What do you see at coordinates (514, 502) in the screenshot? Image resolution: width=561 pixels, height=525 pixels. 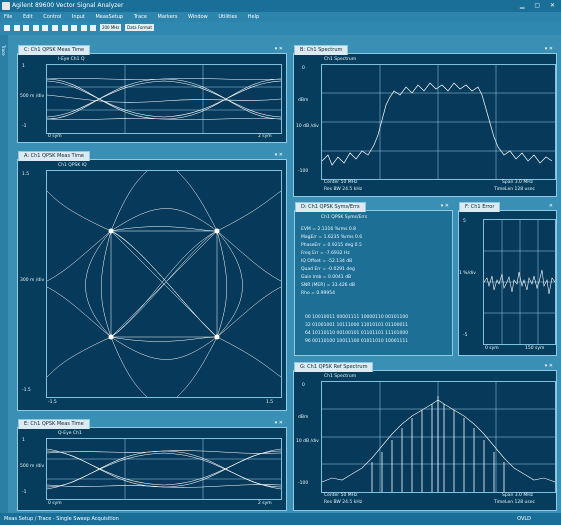 I see `ref-spectrum-timelen: TimeLen 128 usec` at bounding box center [514, 502].